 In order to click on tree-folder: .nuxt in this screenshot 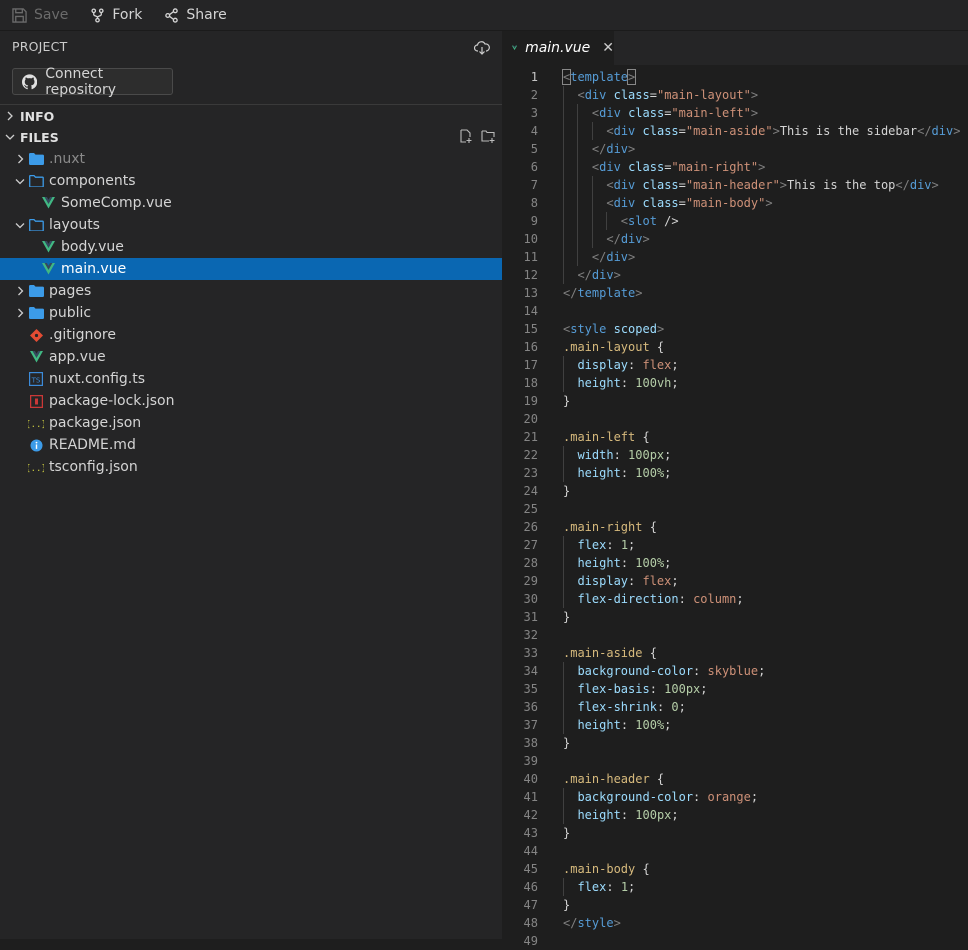, I will do `click(251, 159)`.